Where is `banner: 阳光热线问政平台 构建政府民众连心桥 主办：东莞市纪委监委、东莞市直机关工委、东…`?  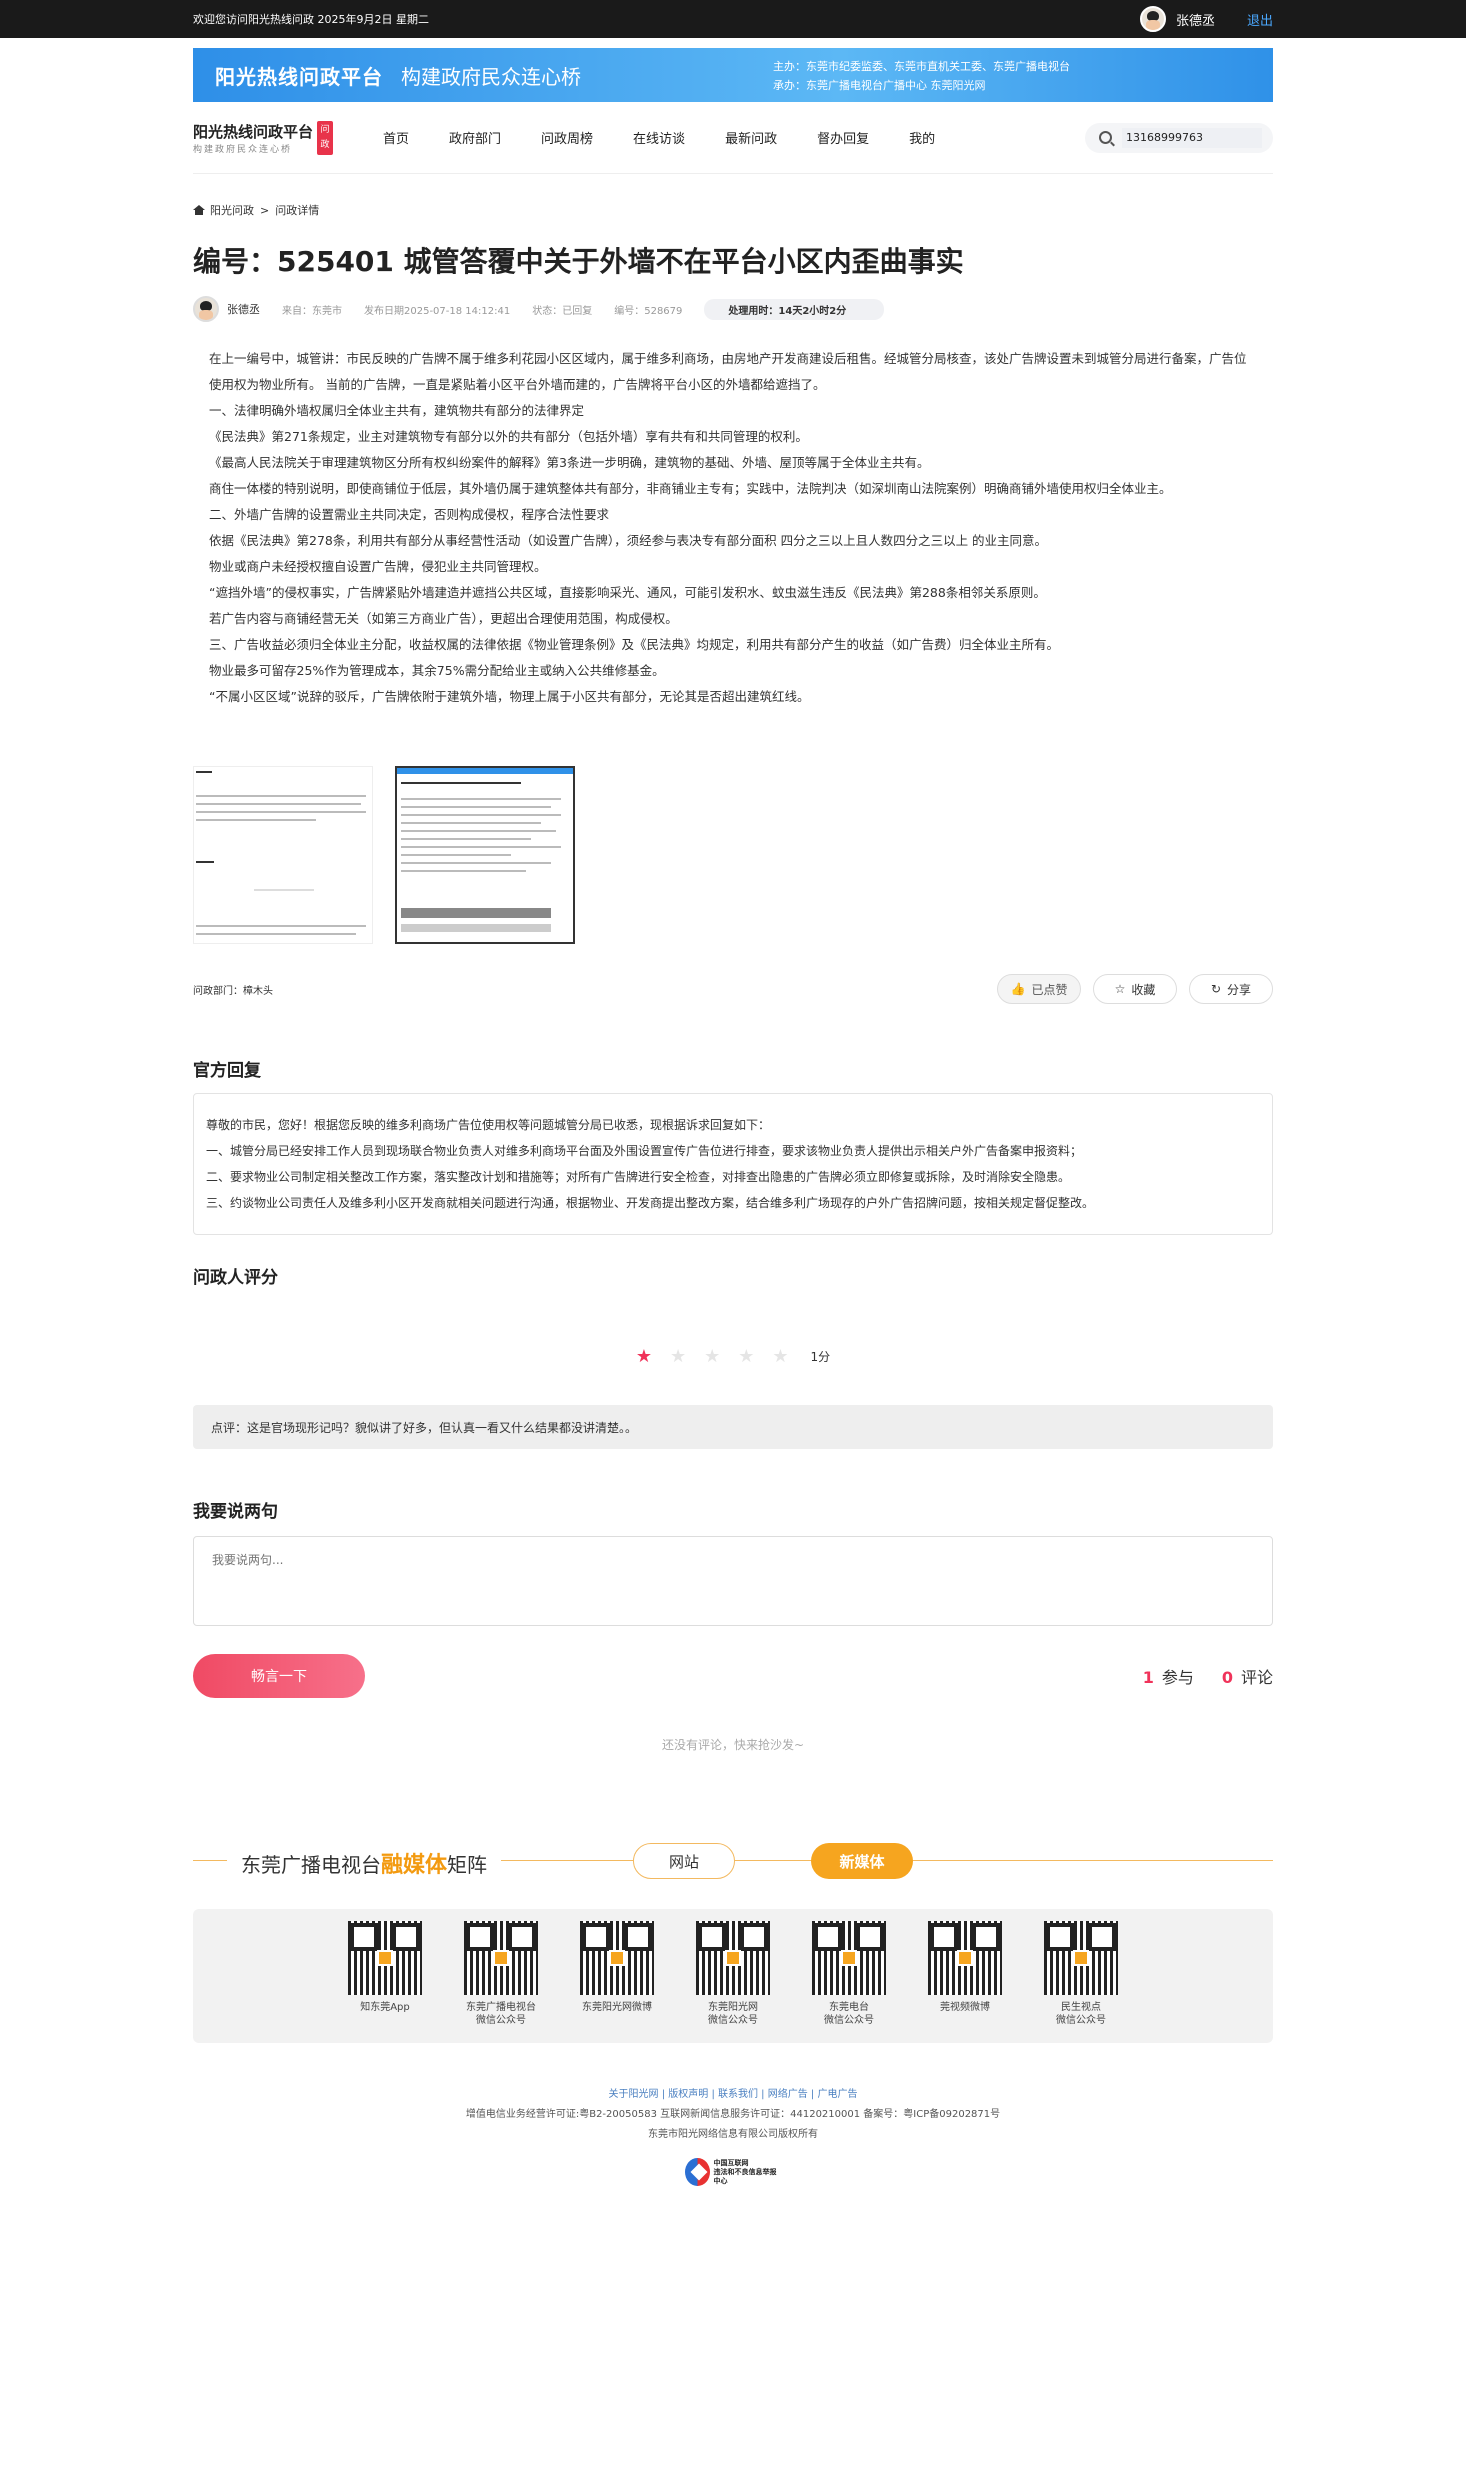
banner: 阳光热线问政平台 构建政府民众连心桥 主办：东莞市纪委监委、东莞市直机关工委、东… is located at coordinates (733, 75).